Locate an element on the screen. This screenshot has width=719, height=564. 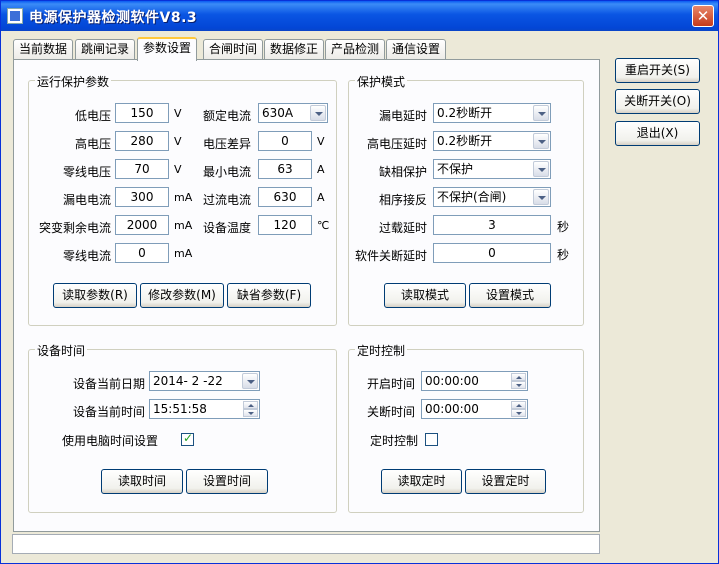
low-voltage-label: 低电压 is located at coordinates (92, 116).